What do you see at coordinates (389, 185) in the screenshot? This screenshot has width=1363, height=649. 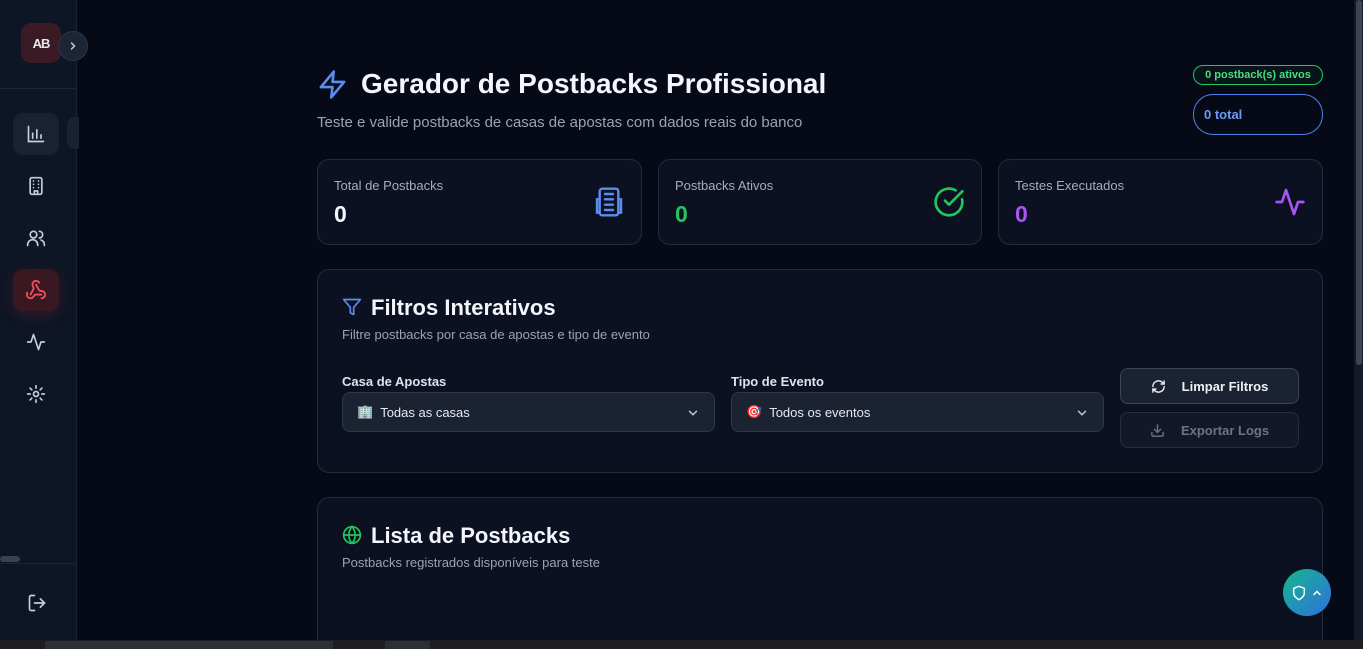 I see `stat-label: Total de Postbacks` at bounding box center [389, 185].